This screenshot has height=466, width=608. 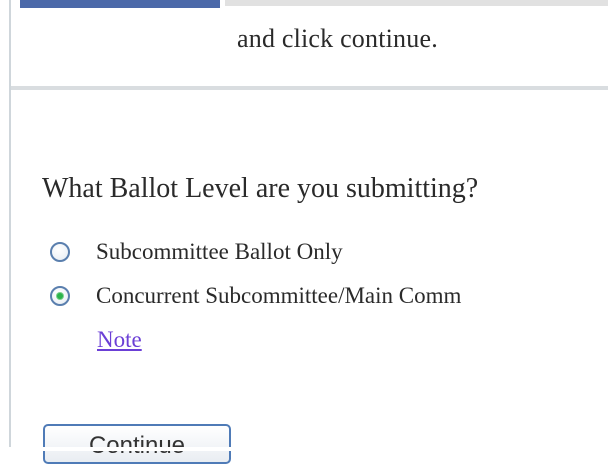 What do you see at coordinates (337, 38) in the screenshot?
I see `instruction-text: and click continue.` at bounding box center [337, 38].